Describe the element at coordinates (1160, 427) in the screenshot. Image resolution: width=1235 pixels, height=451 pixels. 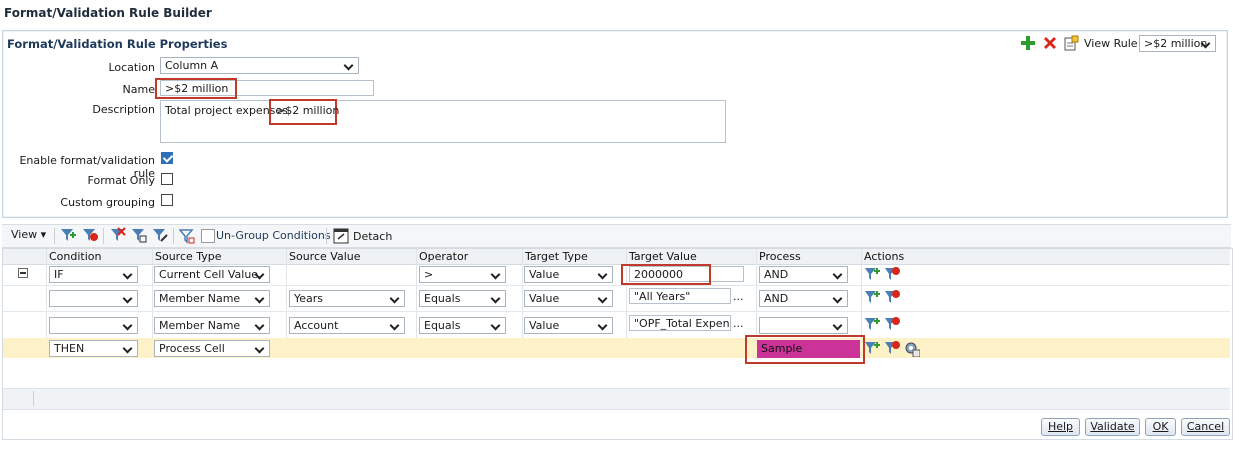
I see `ok-button: OK` at that location.